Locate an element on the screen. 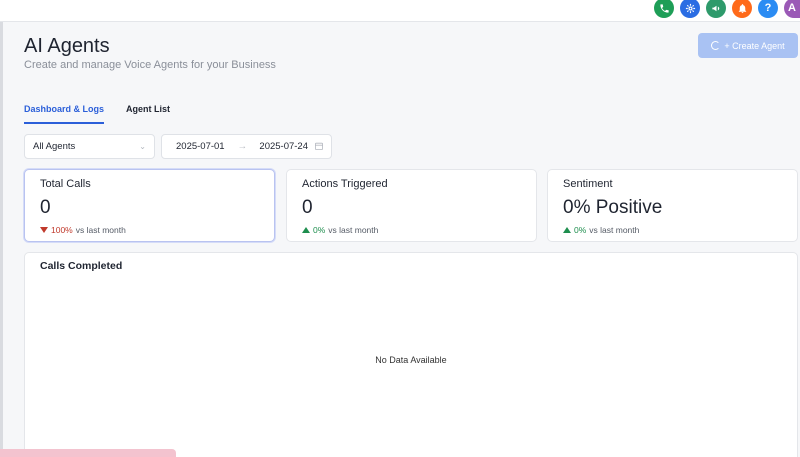 The image size is (800, 457). create-agent-button: + Create Agent is located at coordinates (748, 45).